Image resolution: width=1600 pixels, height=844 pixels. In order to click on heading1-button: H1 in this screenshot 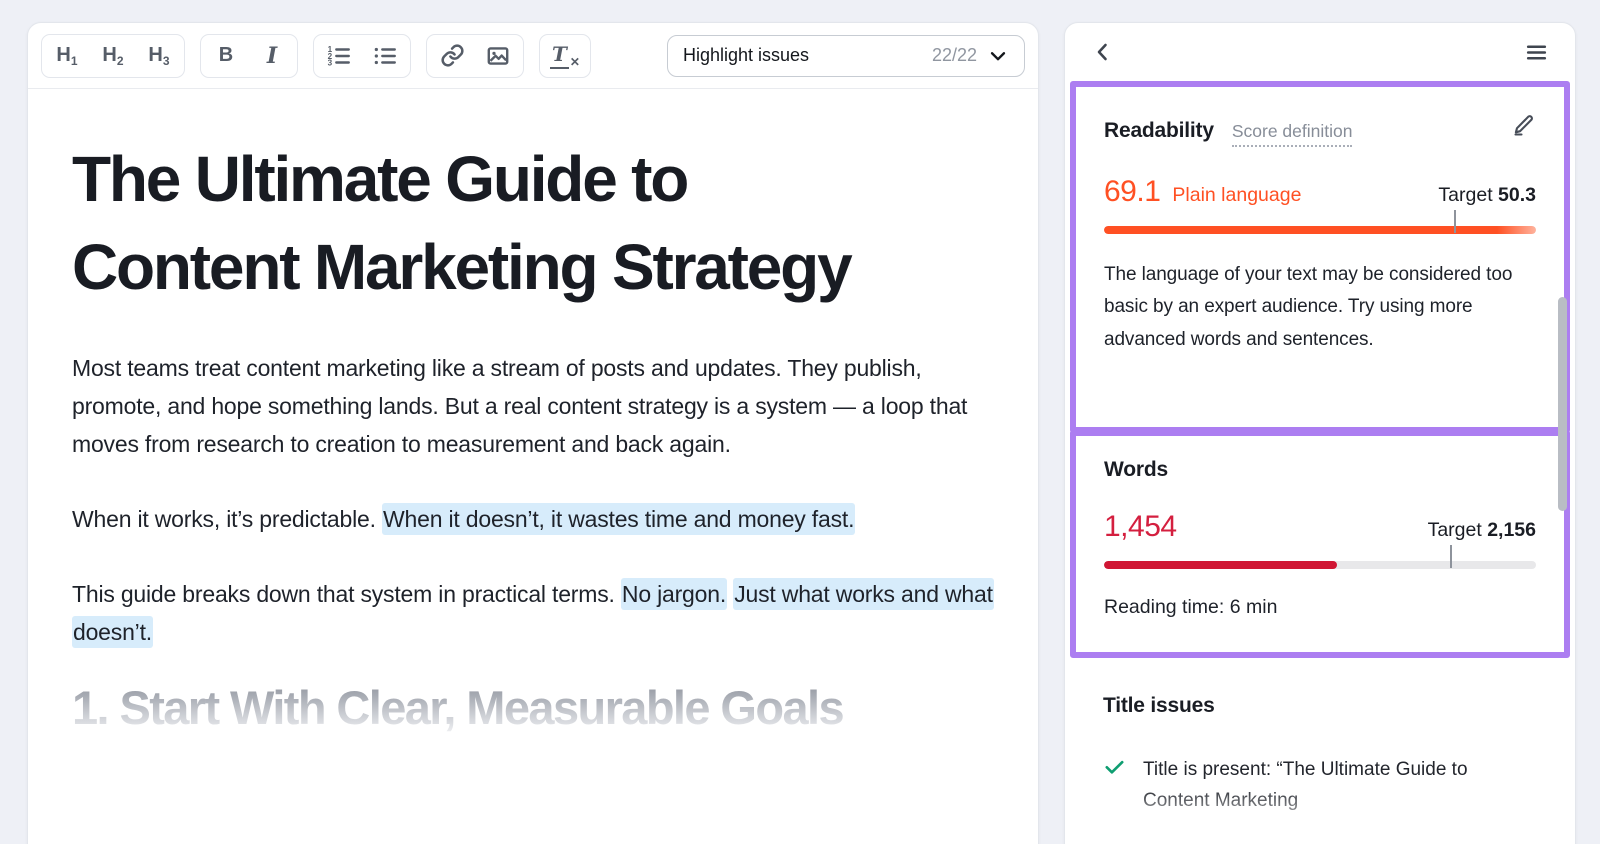, I will do `click(67, 56)`.